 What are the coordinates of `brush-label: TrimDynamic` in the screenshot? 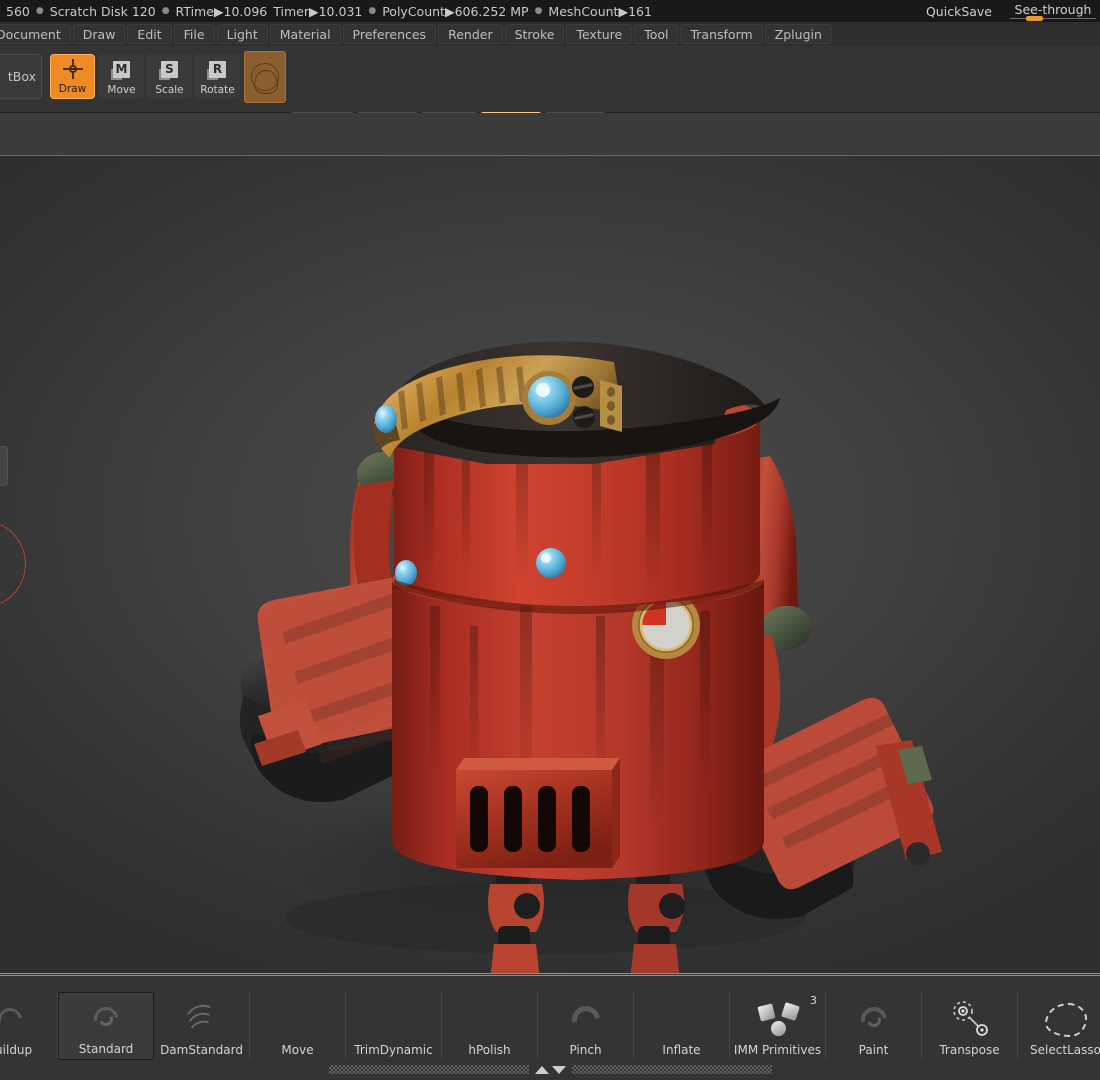 It's located at (393, 1050).